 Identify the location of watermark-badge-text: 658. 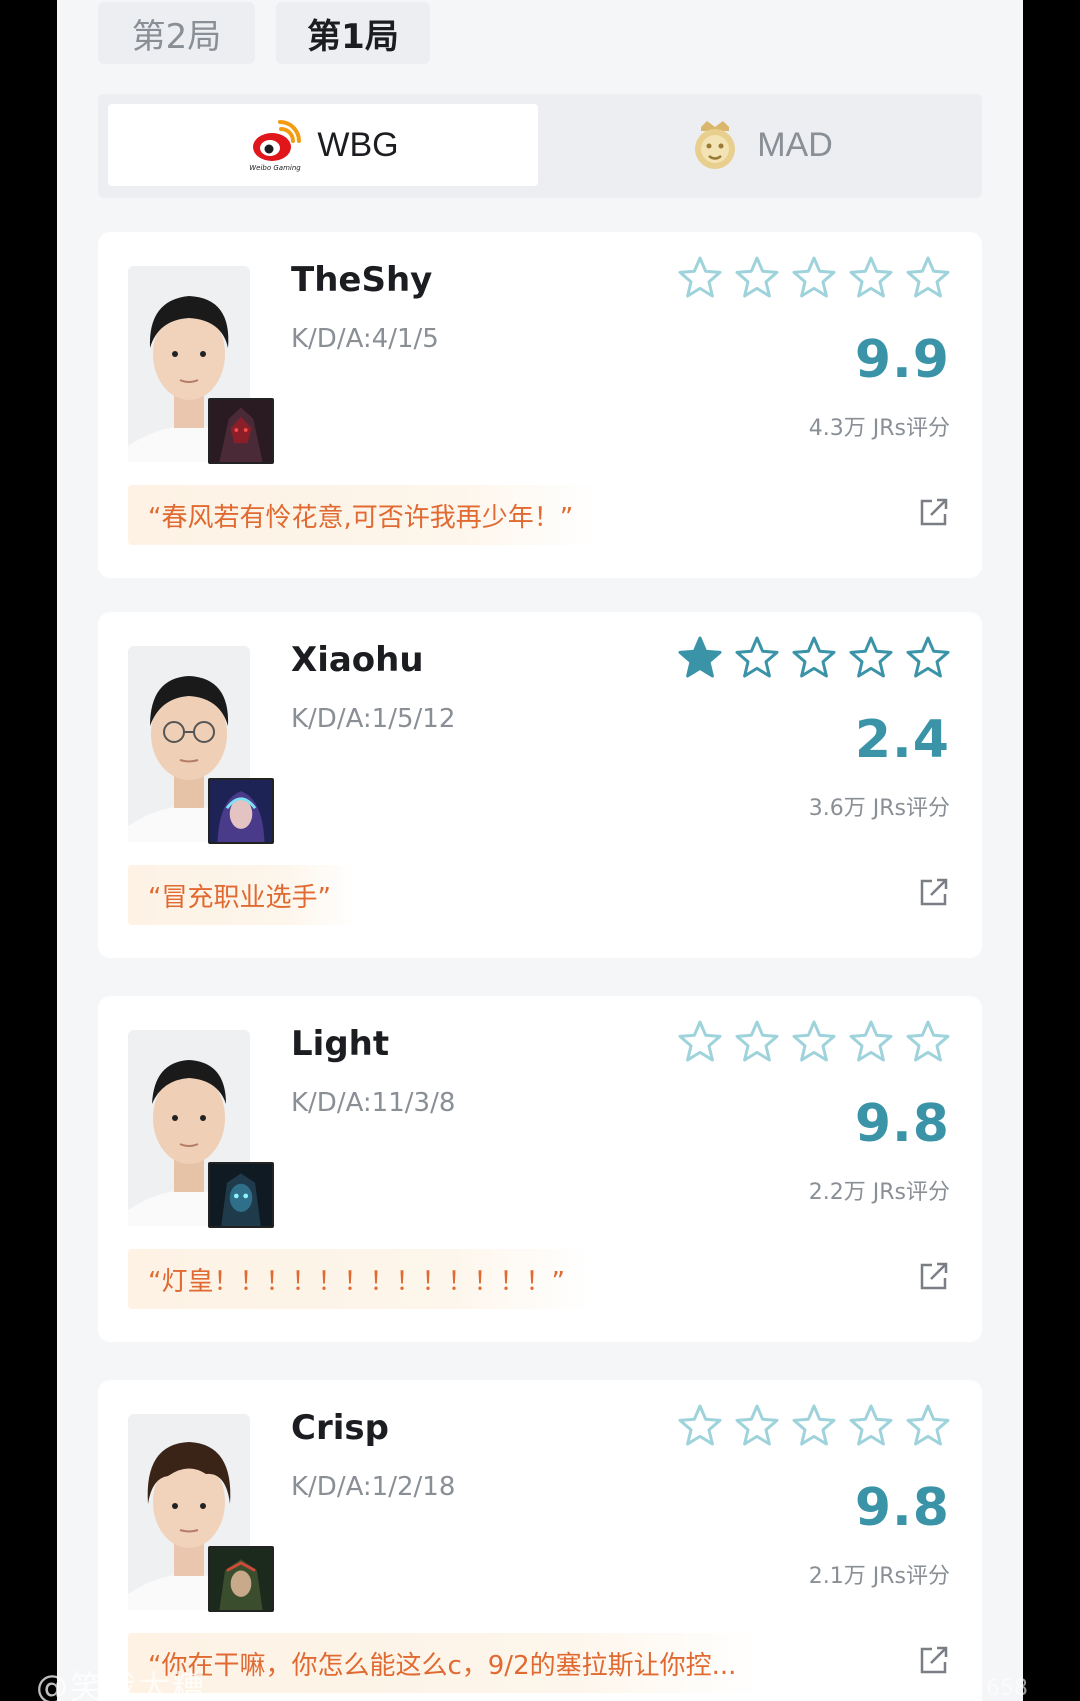
(1007, 1688).